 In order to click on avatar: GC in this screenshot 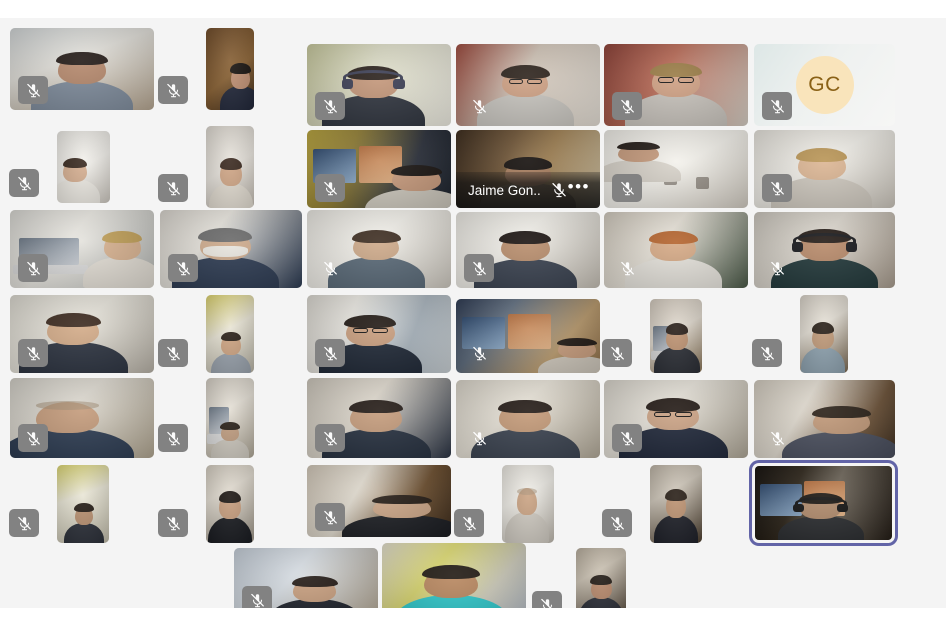, I will do `click(824, 85)`.